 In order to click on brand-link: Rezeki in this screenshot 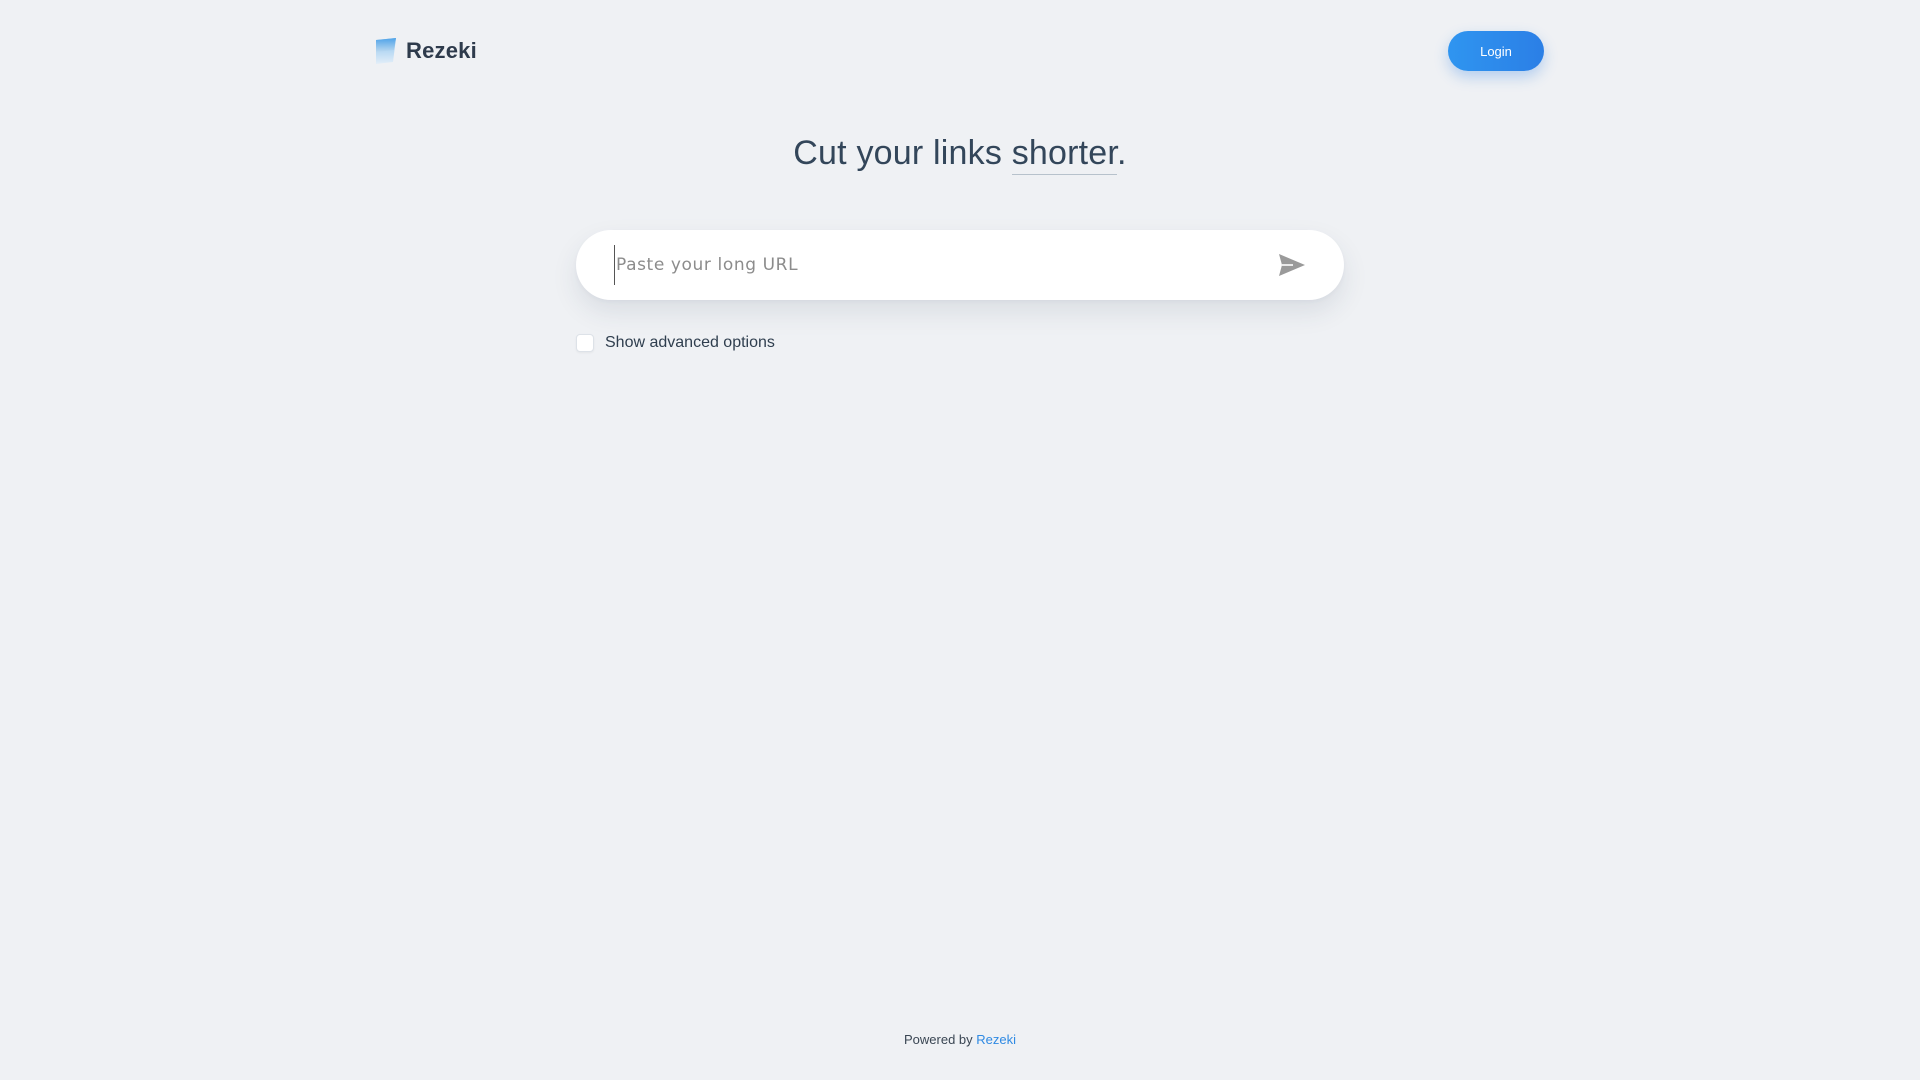, I will do `click(426, 51)`.